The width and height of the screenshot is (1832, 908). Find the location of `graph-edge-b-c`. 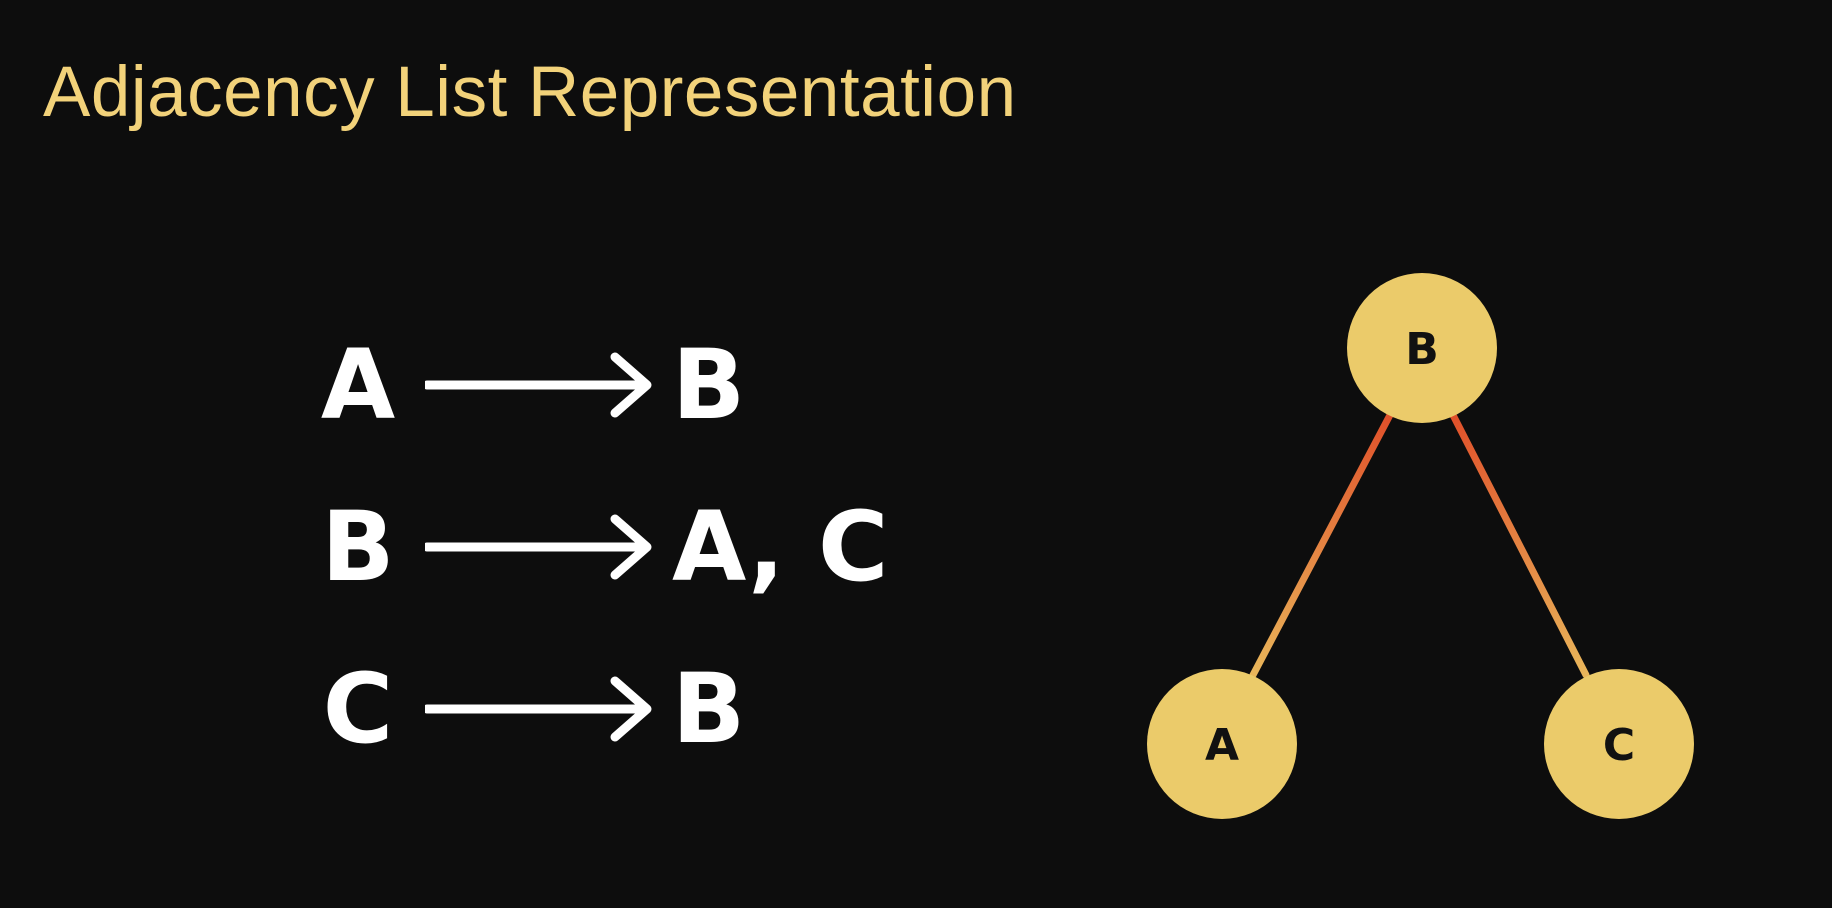

graph-edge-b-c is located at coordinates (1519, 545).